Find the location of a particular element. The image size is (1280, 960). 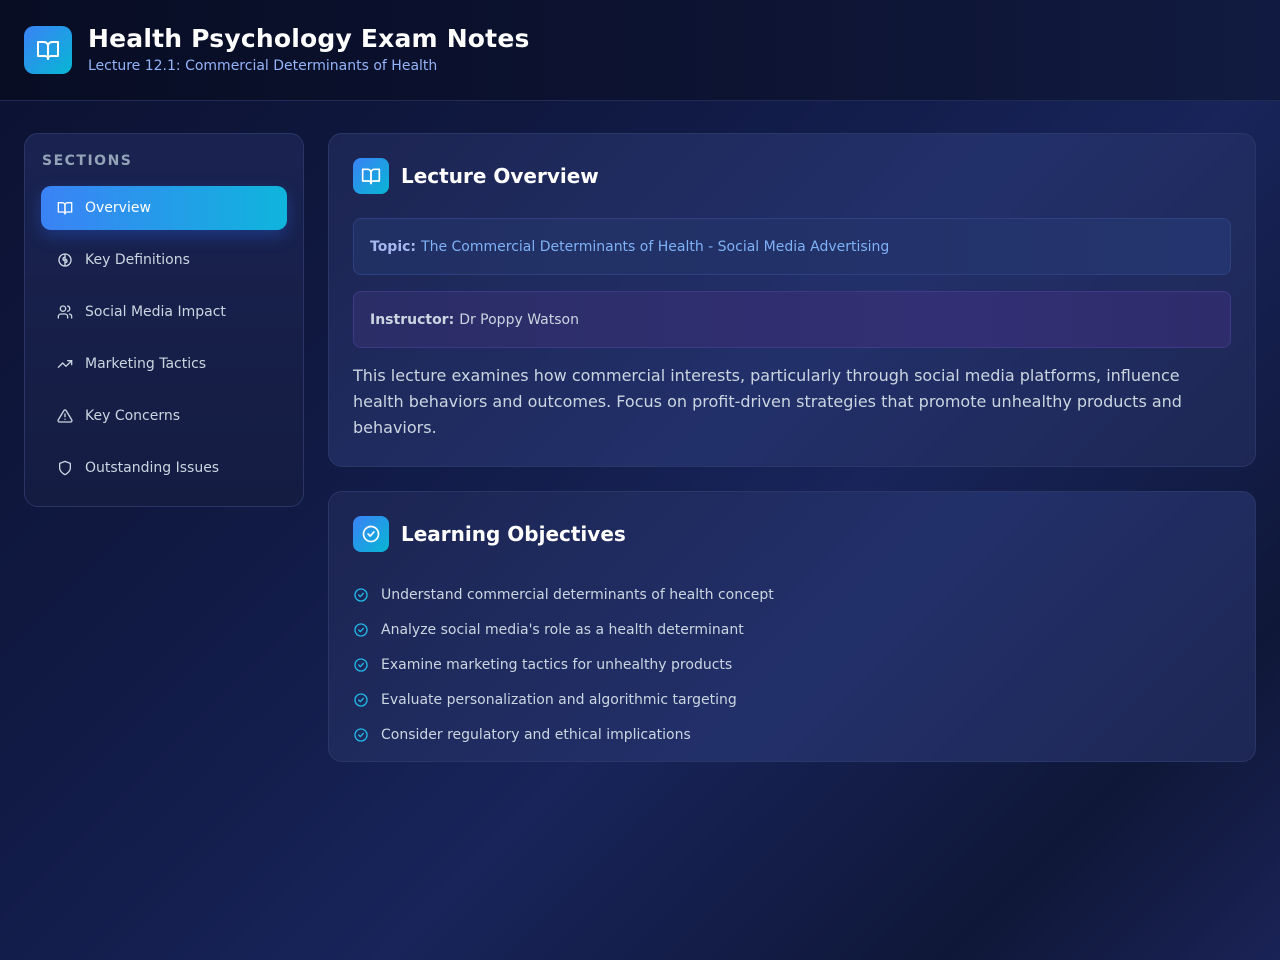

sidebar-item-social-media-impact: Social Media Impact is located at coordinates (164, 312).